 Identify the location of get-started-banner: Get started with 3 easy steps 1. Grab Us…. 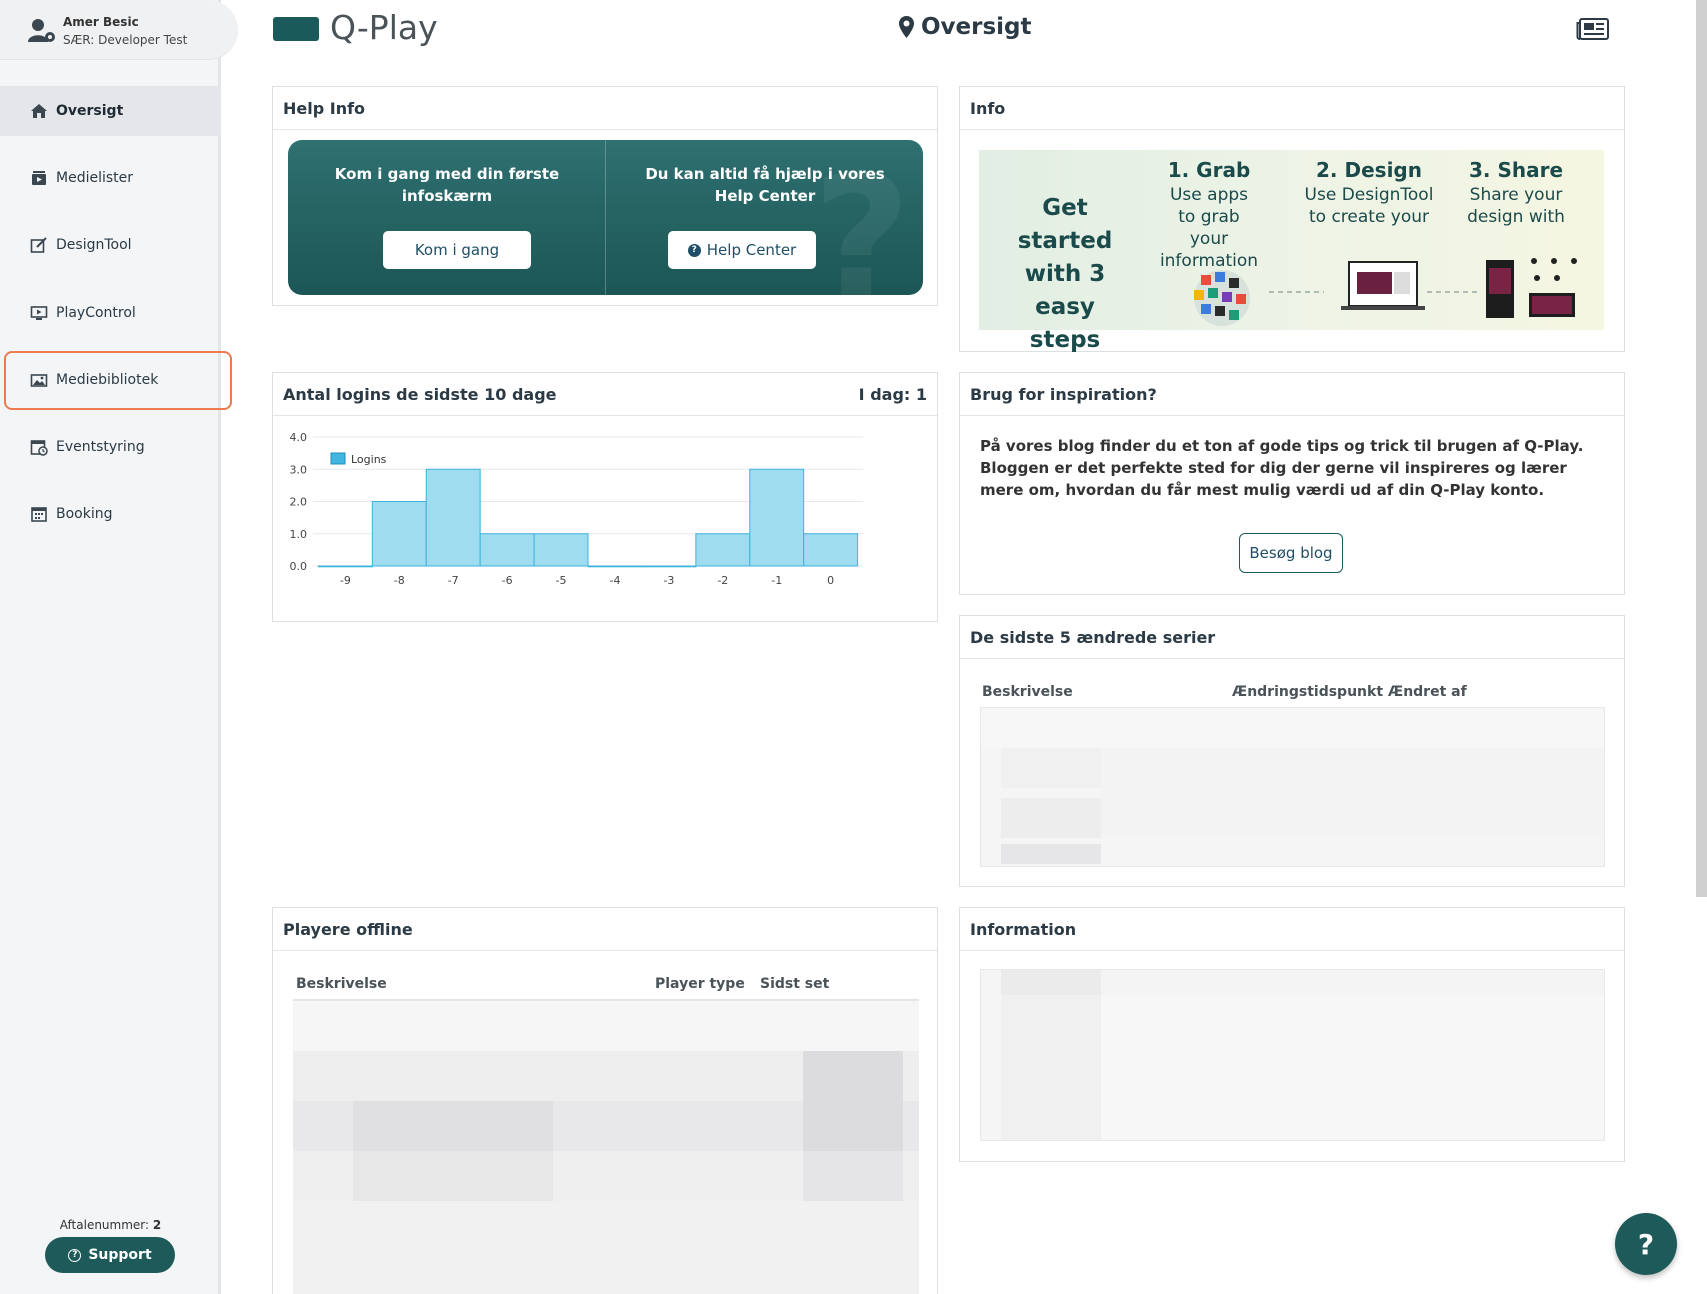
(1291, 251).